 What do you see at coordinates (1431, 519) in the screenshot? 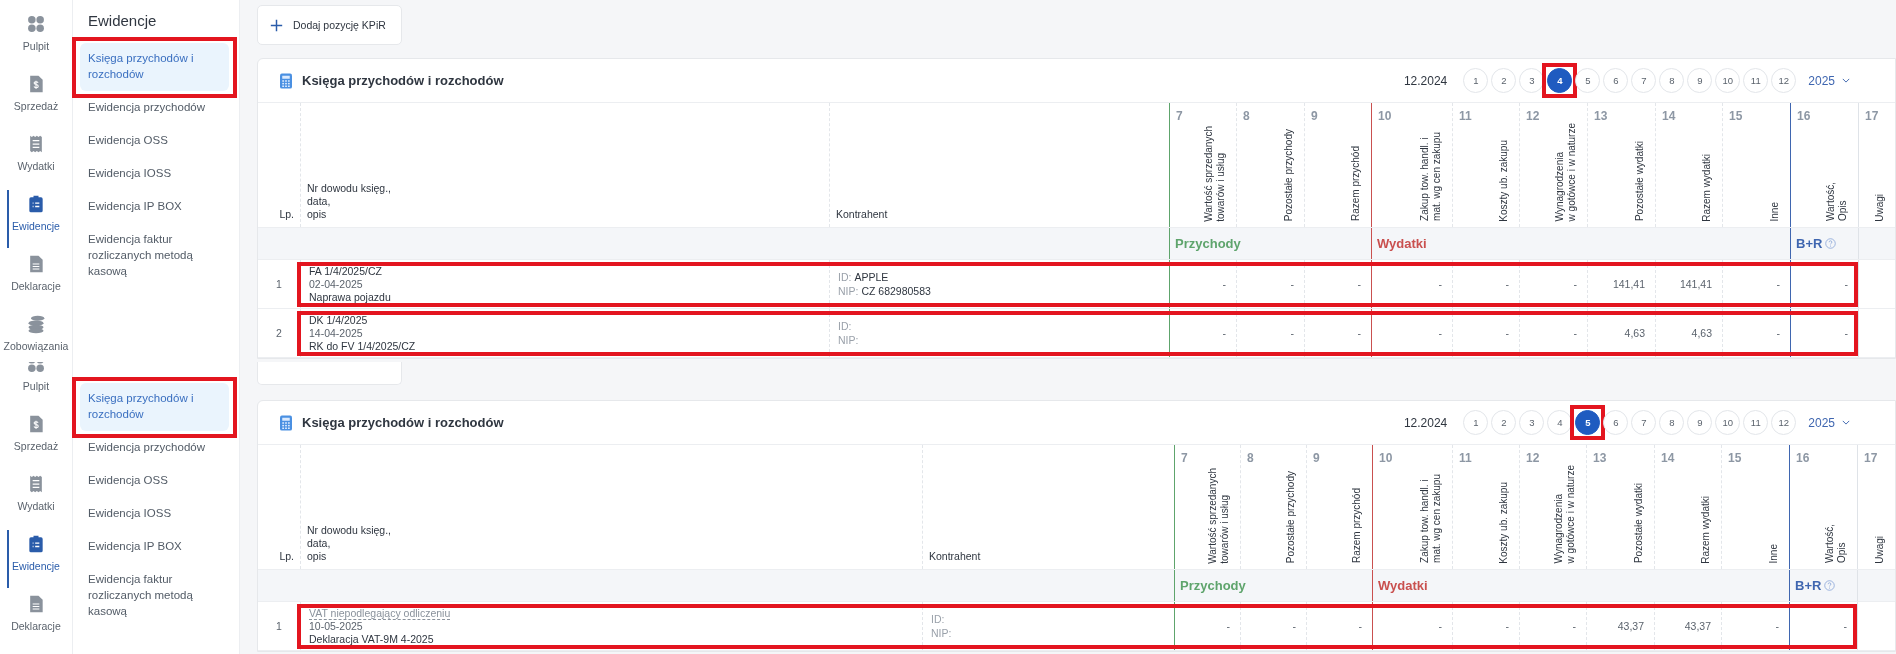
I see `column-header: Zakup tow. handl. i mat. wg cen zakupu` at bounding box center [1431, 519].